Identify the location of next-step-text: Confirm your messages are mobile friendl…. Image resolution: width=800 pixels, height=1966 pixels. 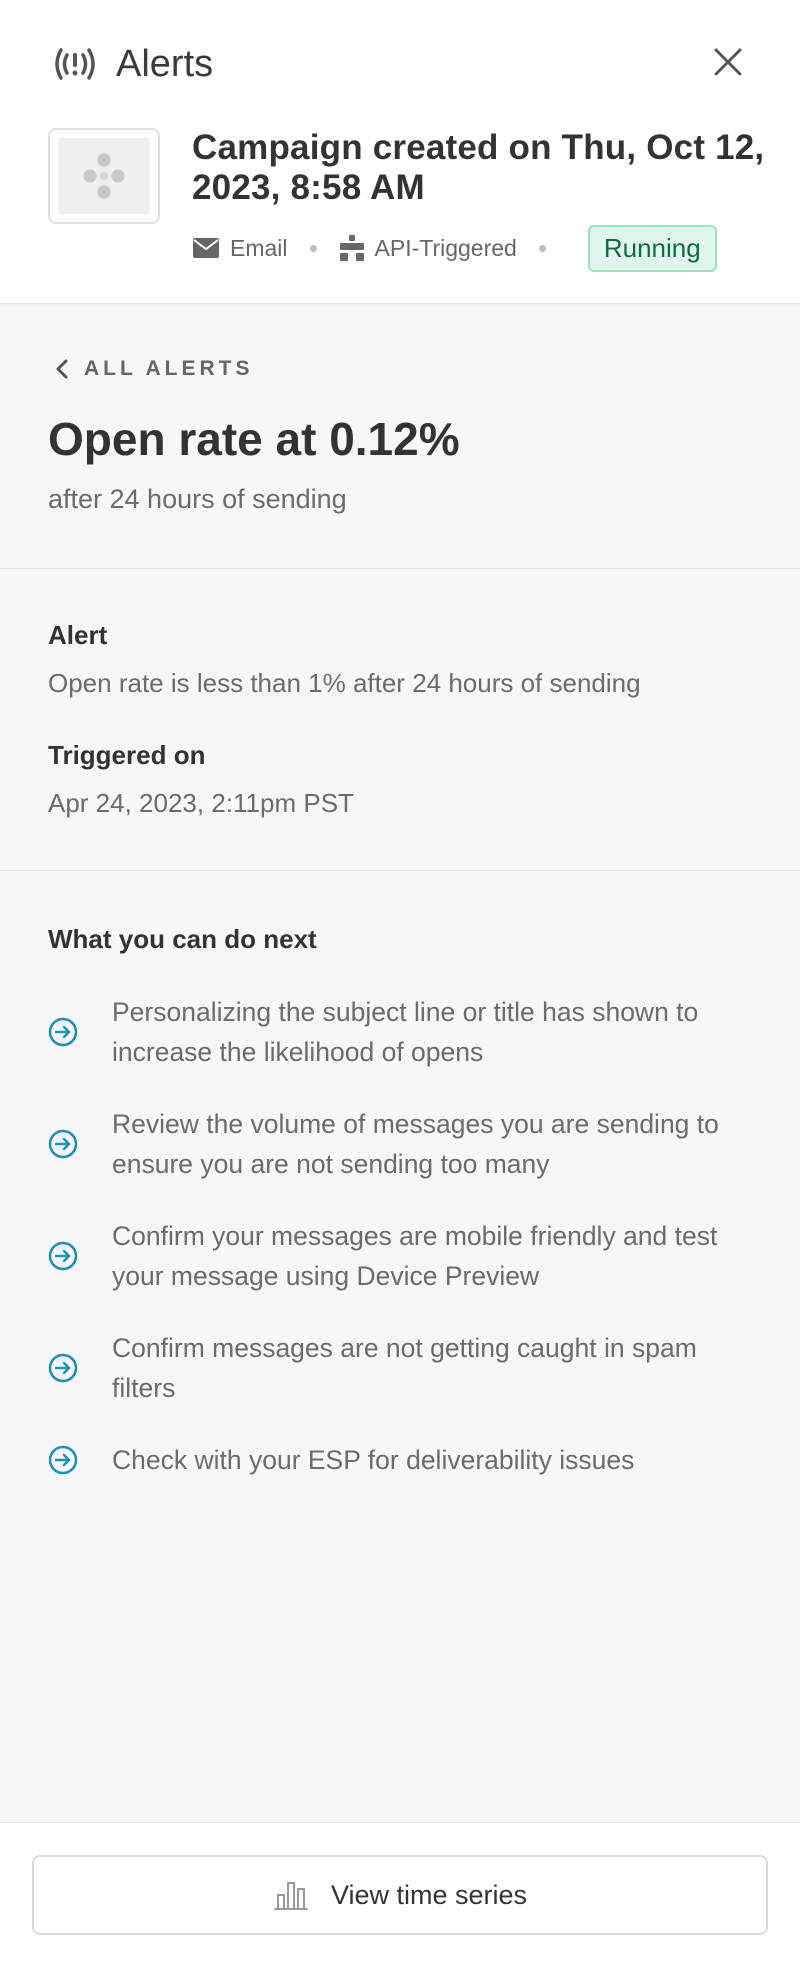
(415, 1256).